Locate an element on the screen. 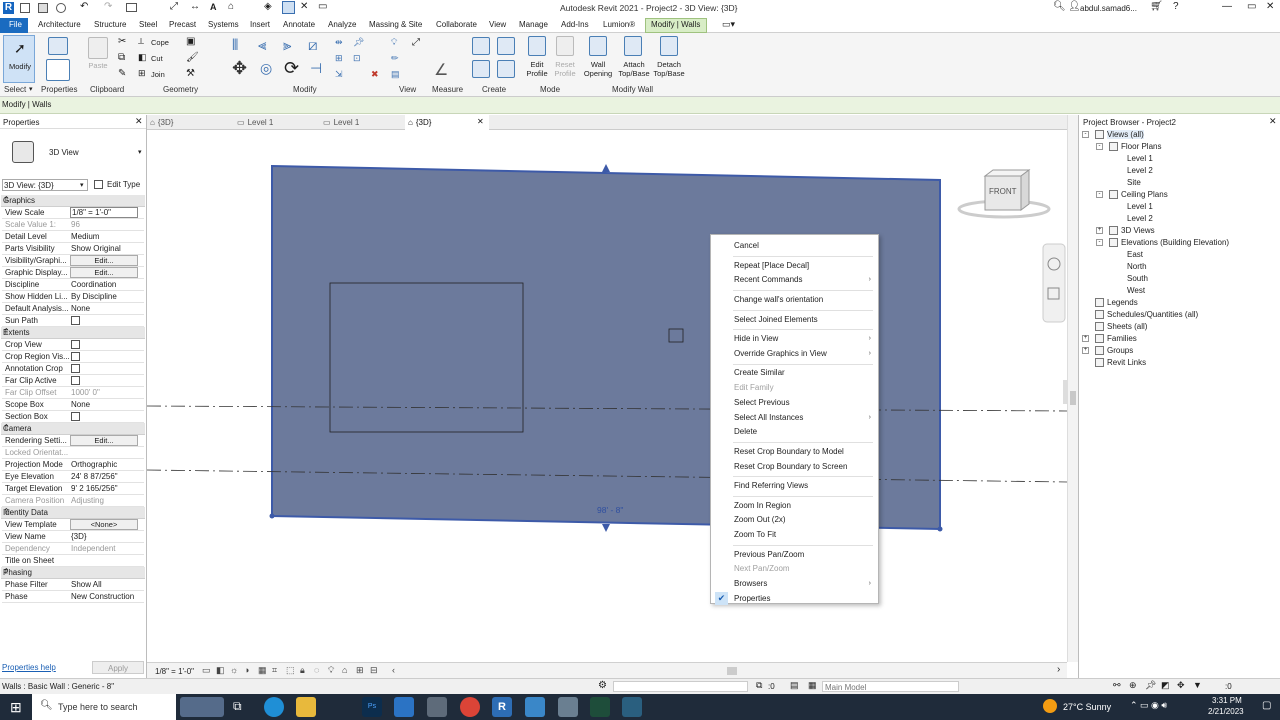 This screenshot has height=720, width=1280. cart-icon: 🛒︎ is located at coordinates (1156, 6).